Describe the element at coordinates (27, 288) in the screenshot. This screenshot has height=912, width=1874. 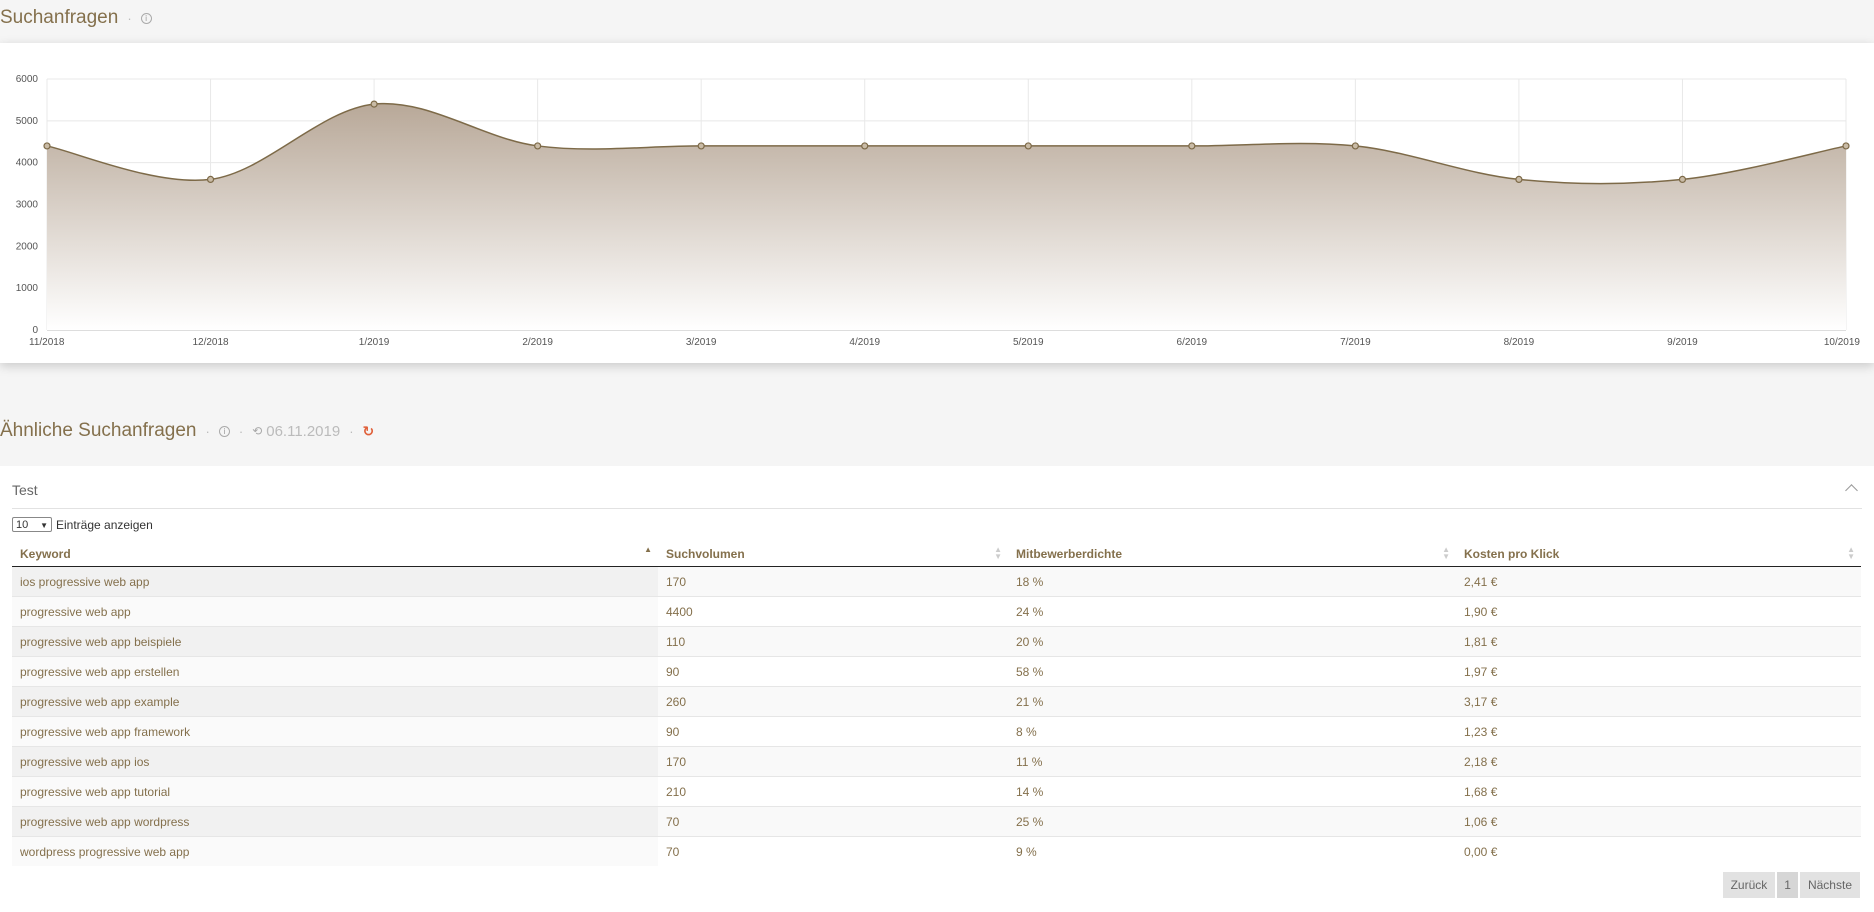
I see `y-tick-label: 1000` at that location.